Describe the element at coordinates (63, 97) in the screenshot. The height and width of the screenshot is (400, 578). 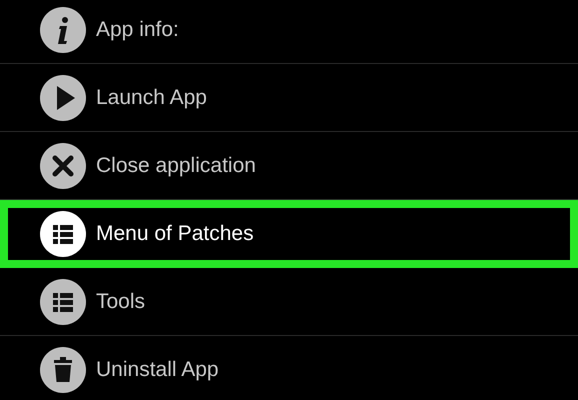
I see `play-icon` at that location.